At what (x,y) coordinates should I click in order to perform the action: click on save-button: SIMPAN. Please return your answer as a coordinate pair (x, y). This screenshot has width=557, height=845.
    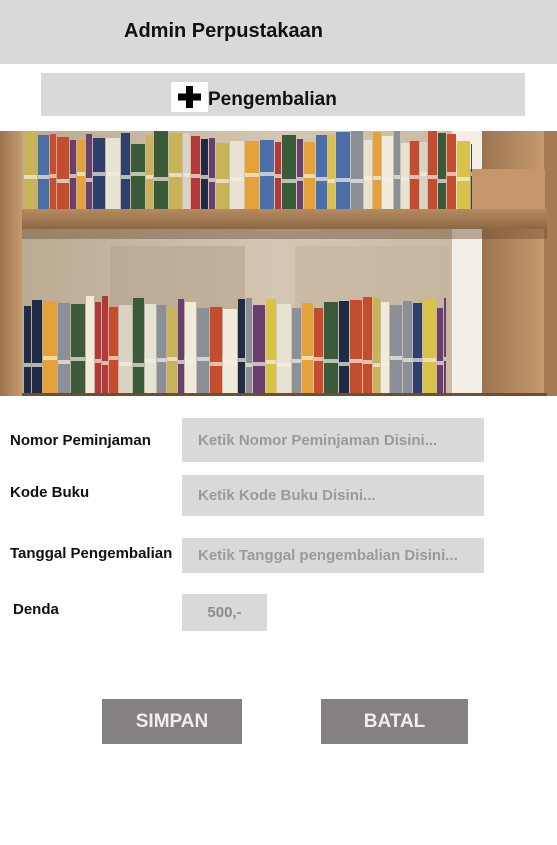
    Looking at the image, I should click on (172, 721).